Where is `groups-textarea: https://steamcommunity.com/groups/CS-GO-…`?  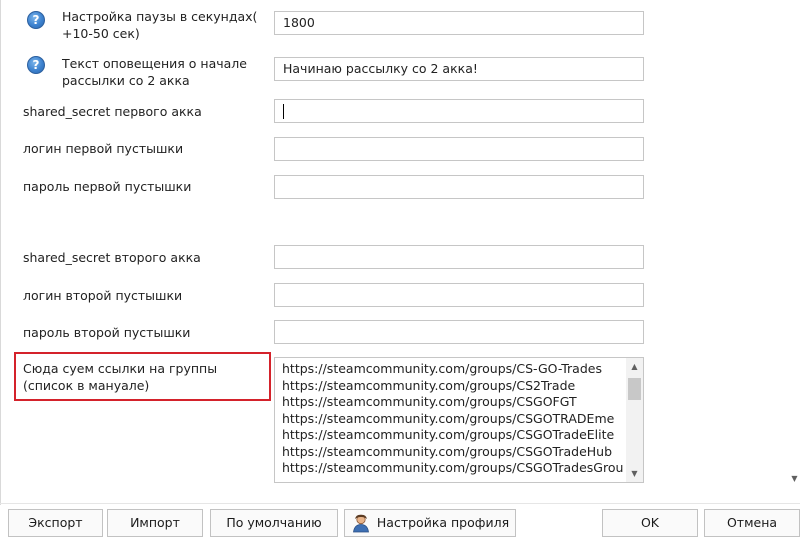 groups-textarea: https://steamcommunity.com/groups/CS-GO-… is located at coordinates (459, 420).